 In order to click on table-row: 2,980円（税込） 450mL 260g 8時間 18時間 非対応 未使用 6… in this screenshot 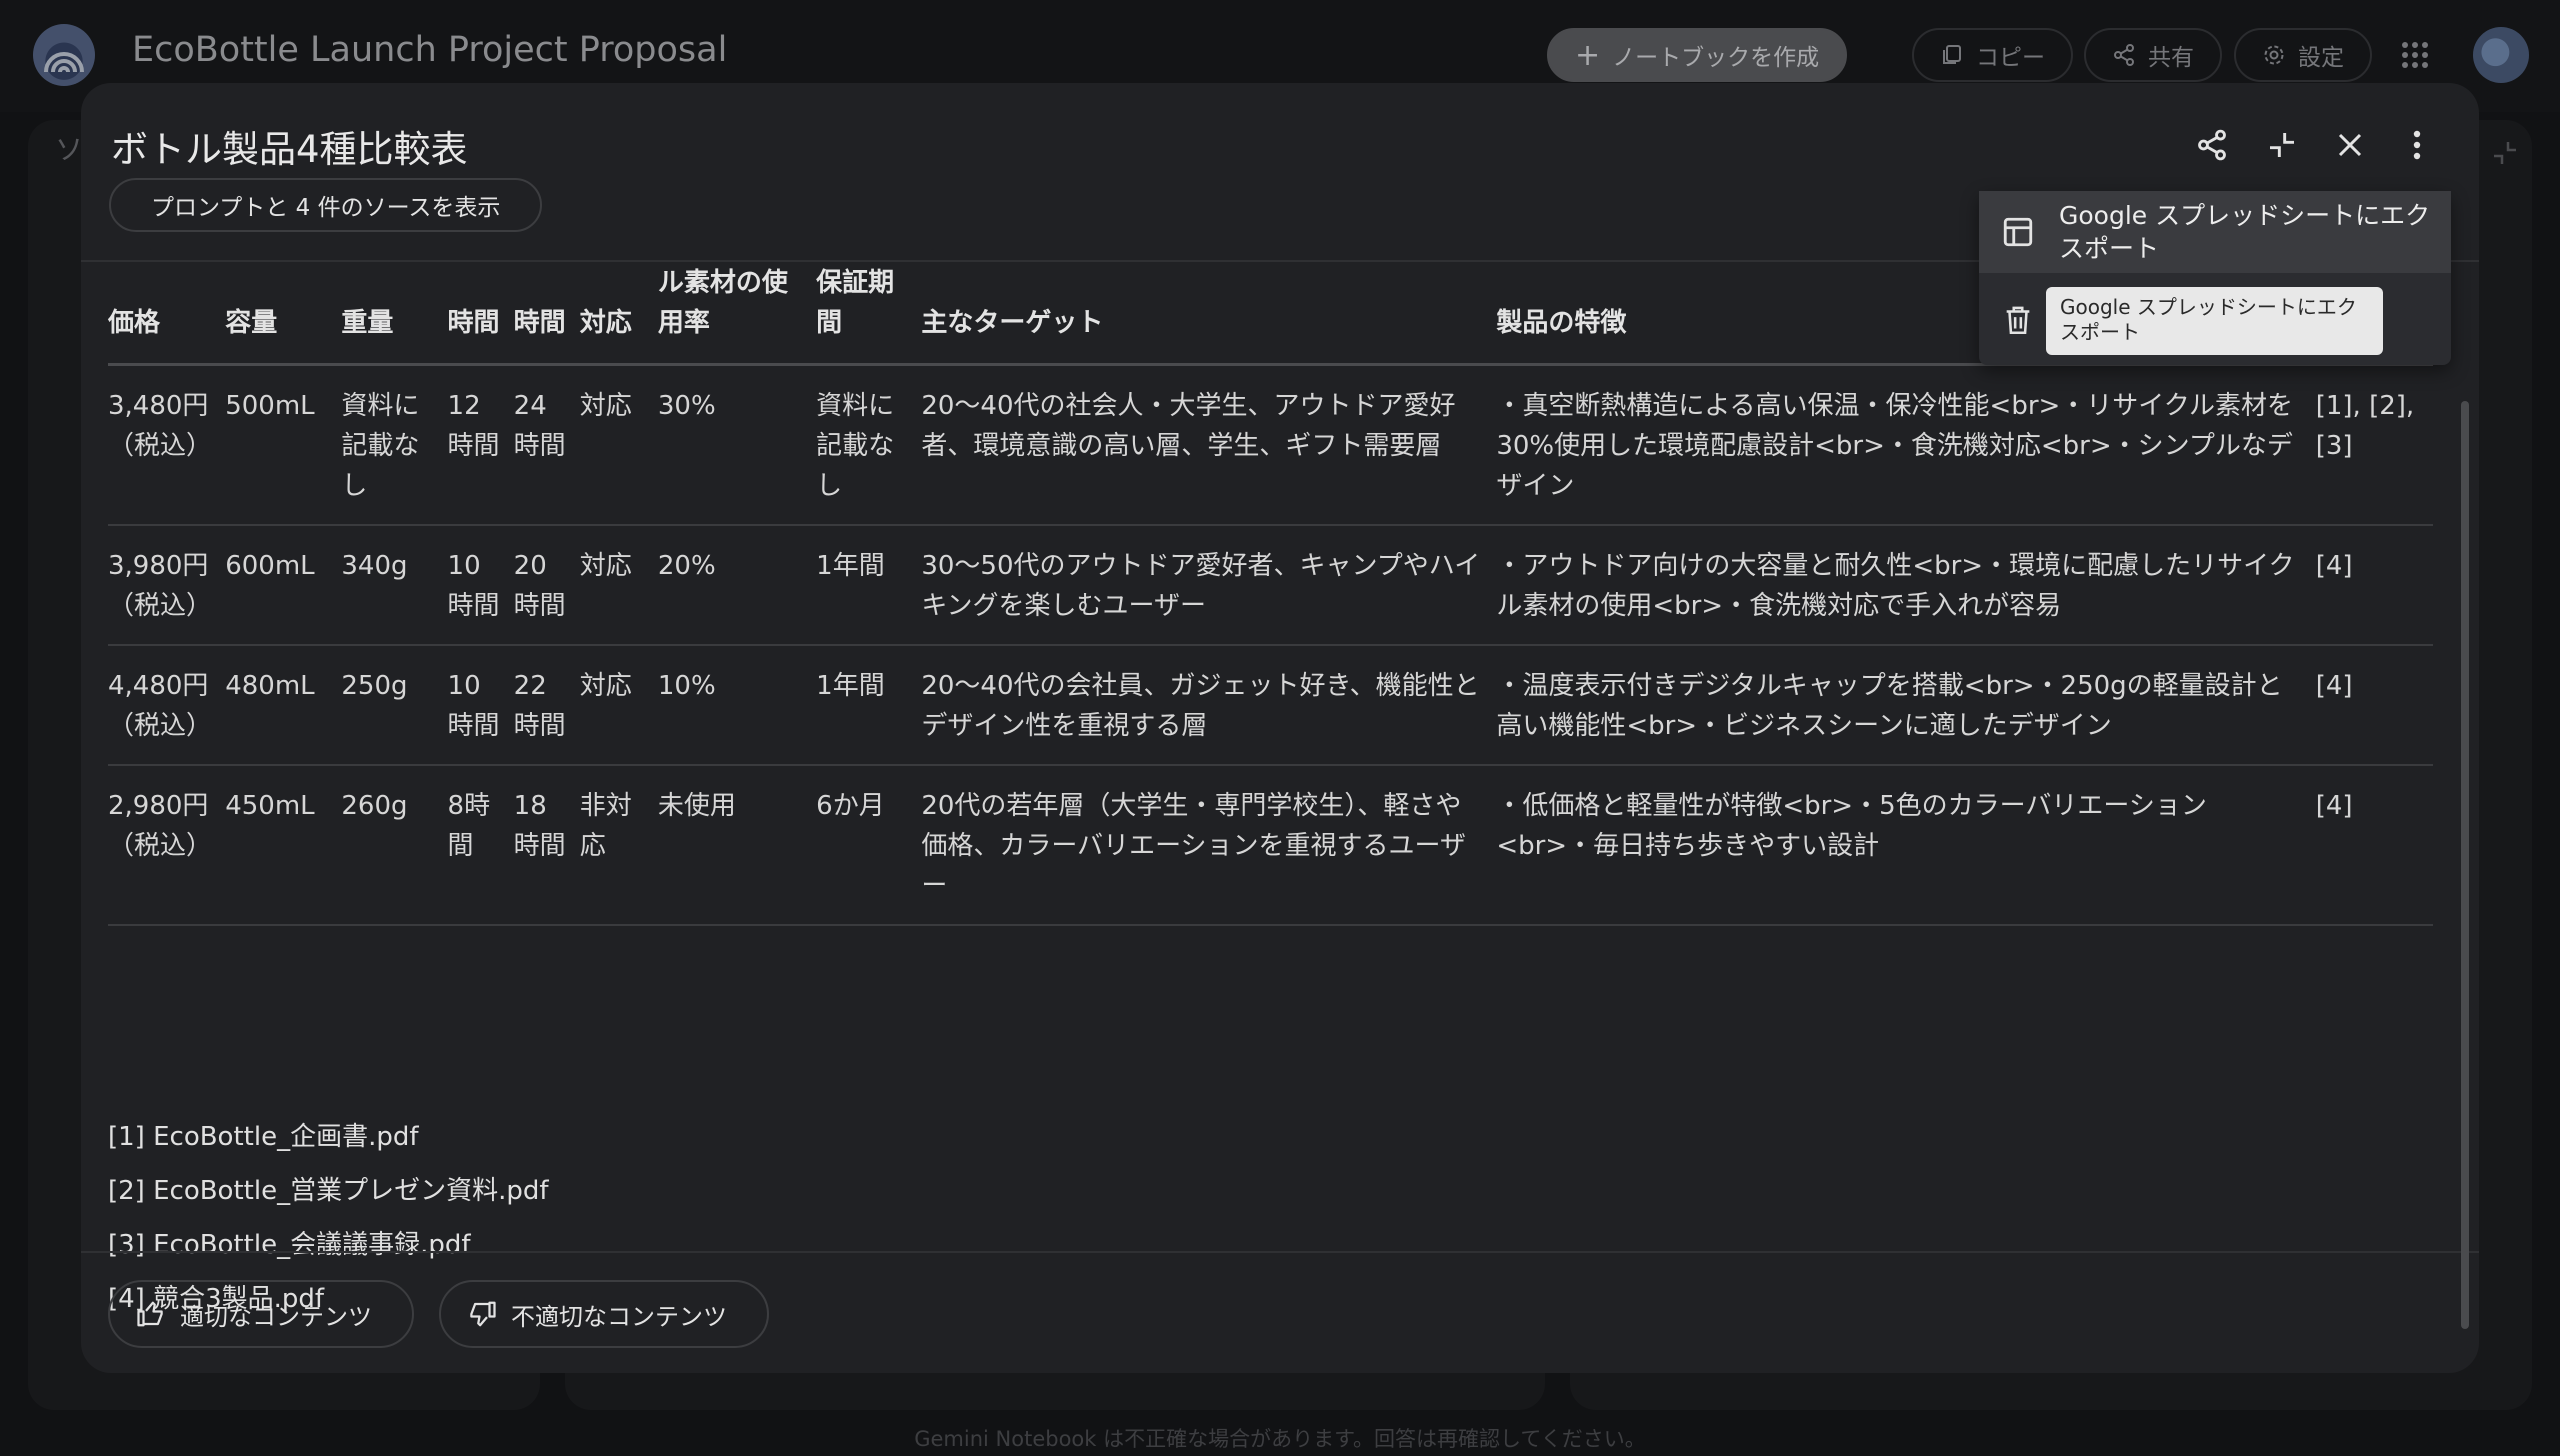, I will do `click(1270, 845)`.